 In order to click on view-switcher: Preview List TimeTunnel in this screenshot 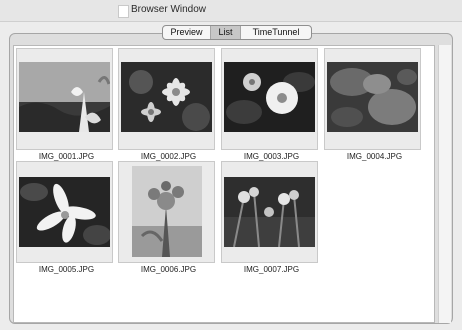, I will do `click(237, 32)`.